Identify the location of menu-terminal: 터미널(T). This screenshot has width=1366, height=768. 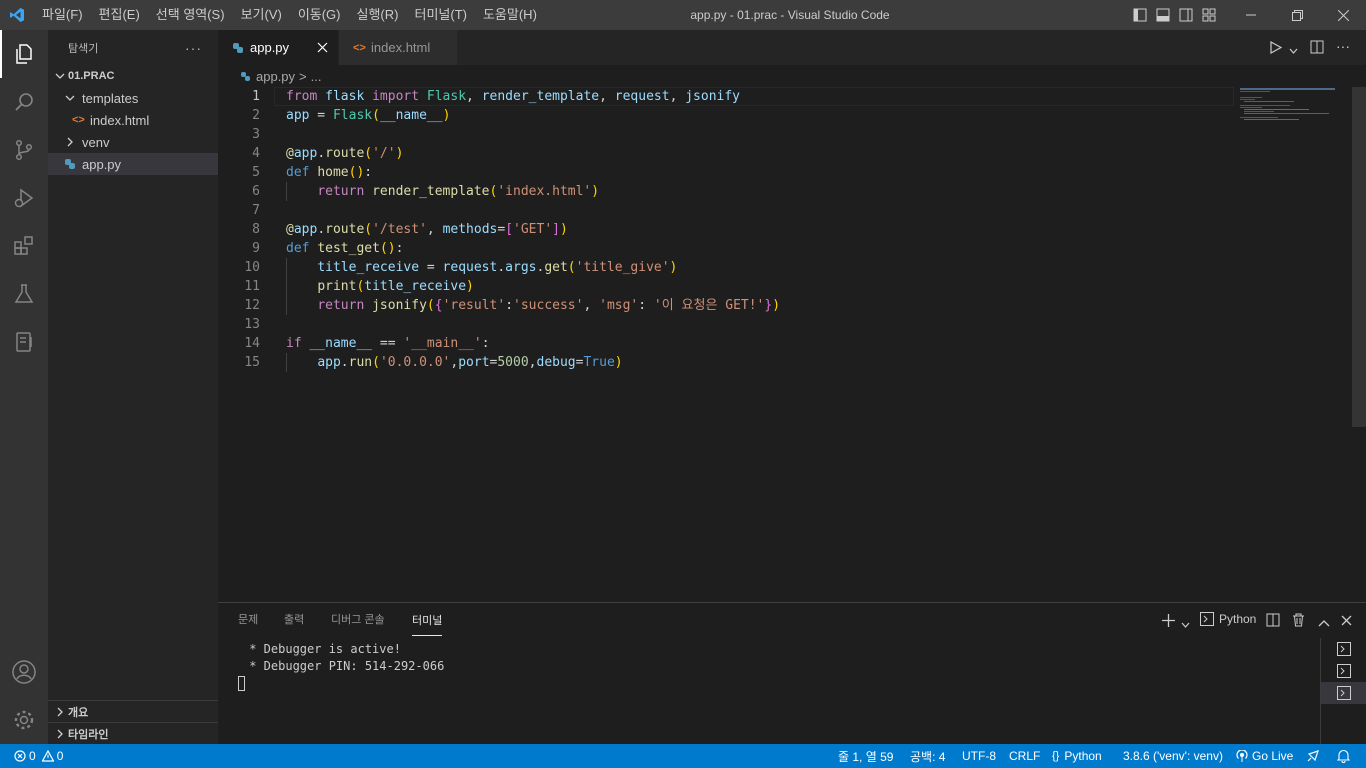
(440, 15).